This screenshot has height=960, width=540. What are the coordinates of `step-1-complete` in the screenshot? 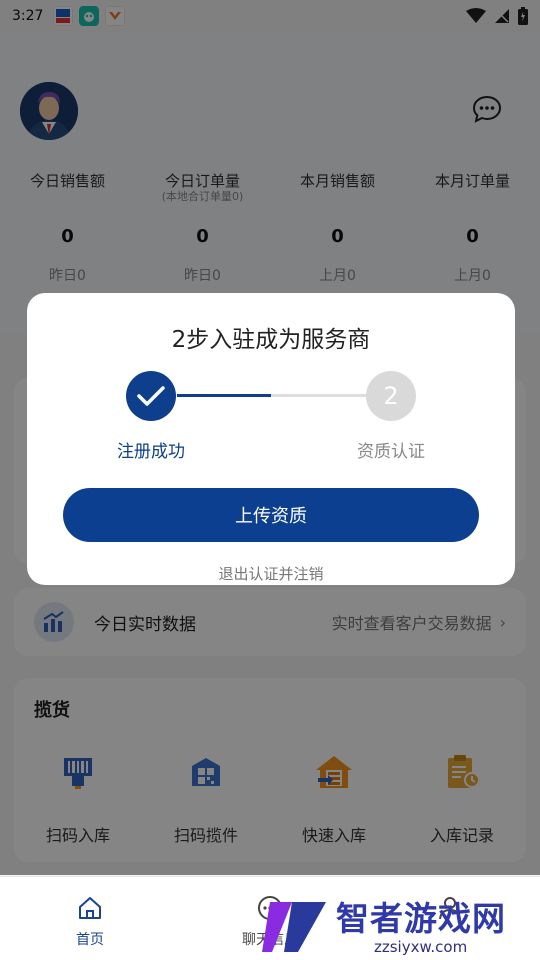 It's located at (151, 396).